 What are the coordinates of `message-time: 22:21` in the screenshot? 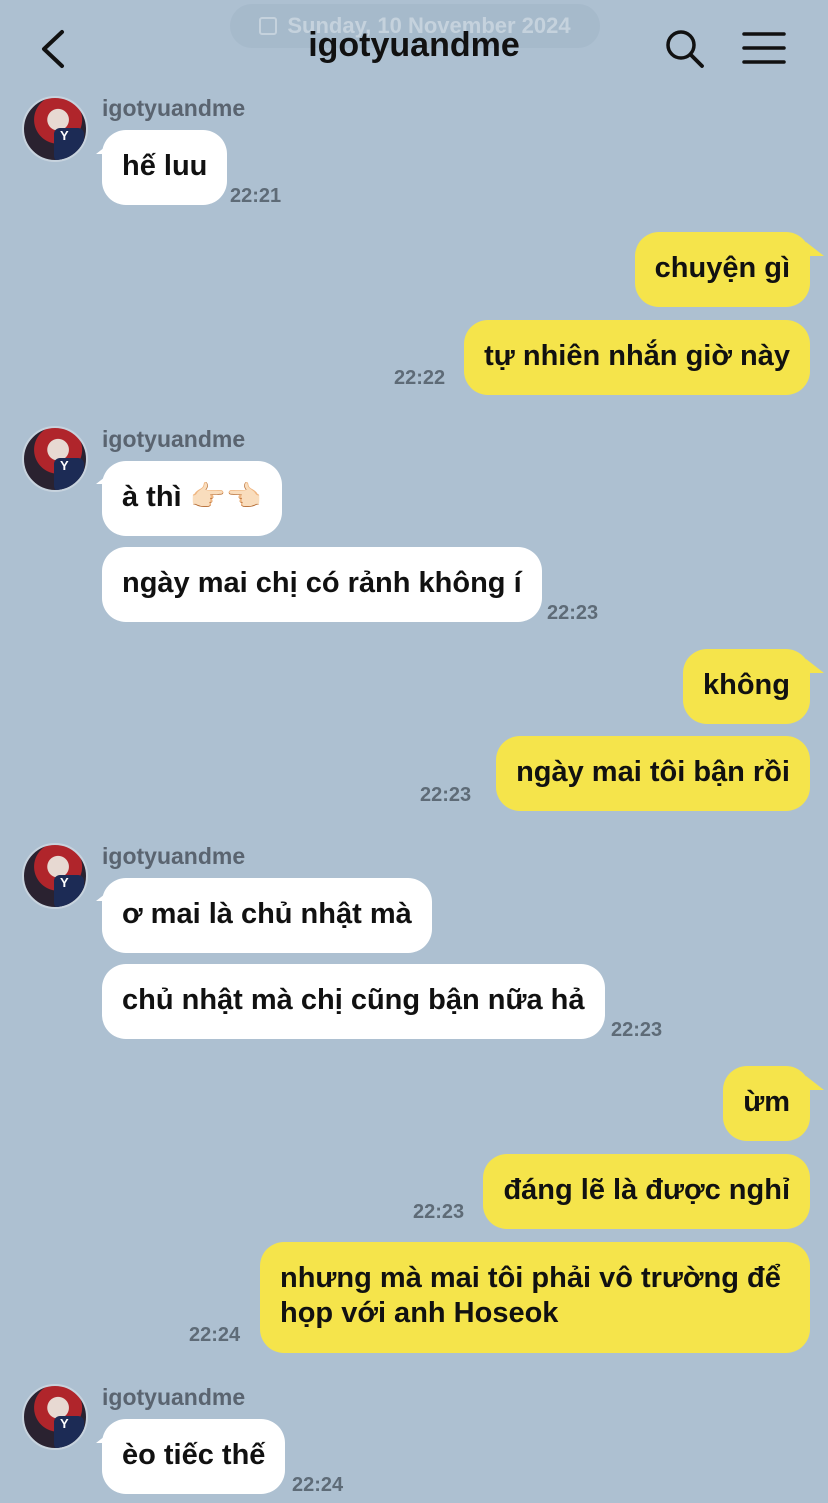 It's located at (256, 196).